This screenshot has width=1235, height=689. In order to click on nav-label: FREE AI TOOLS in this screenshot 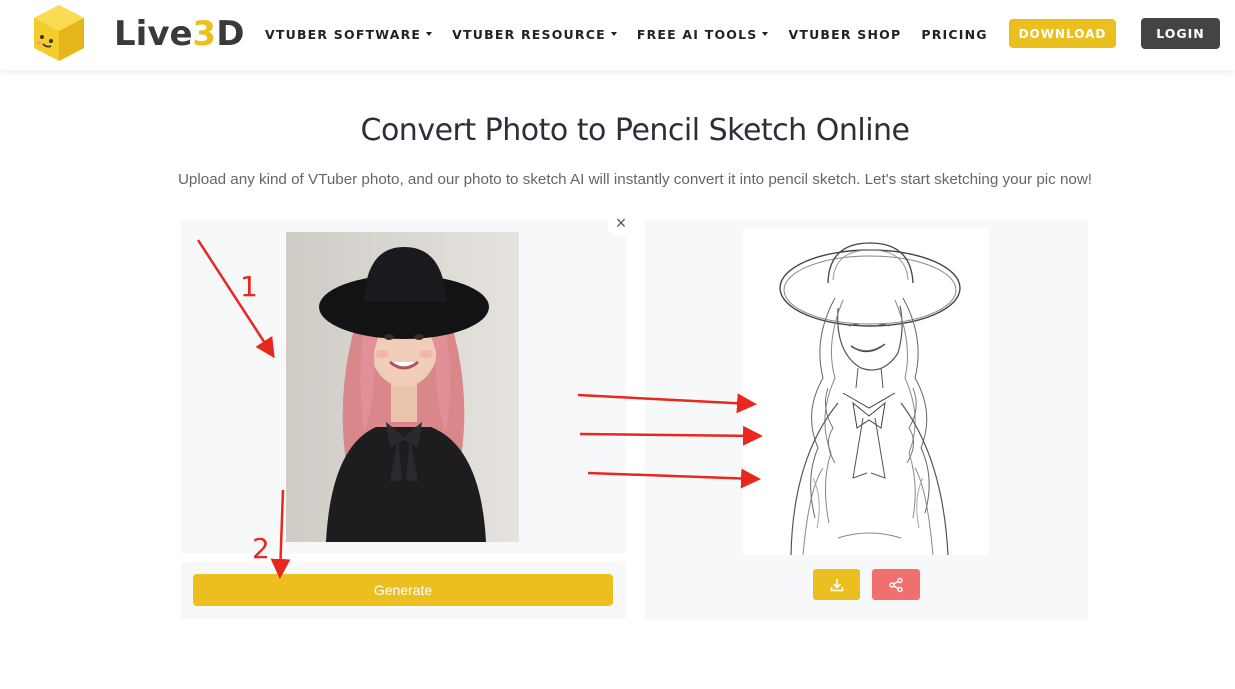, I will do `click(697, 34)`.